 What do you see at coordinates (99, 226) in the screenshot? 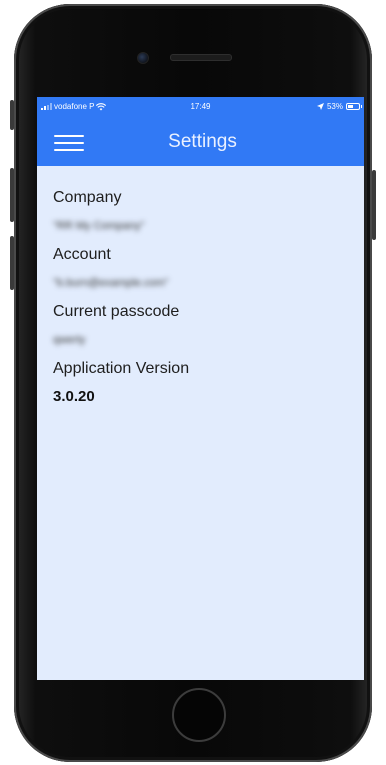
I see `company-value: "RR My Company"` at bounding box center [99, 226].